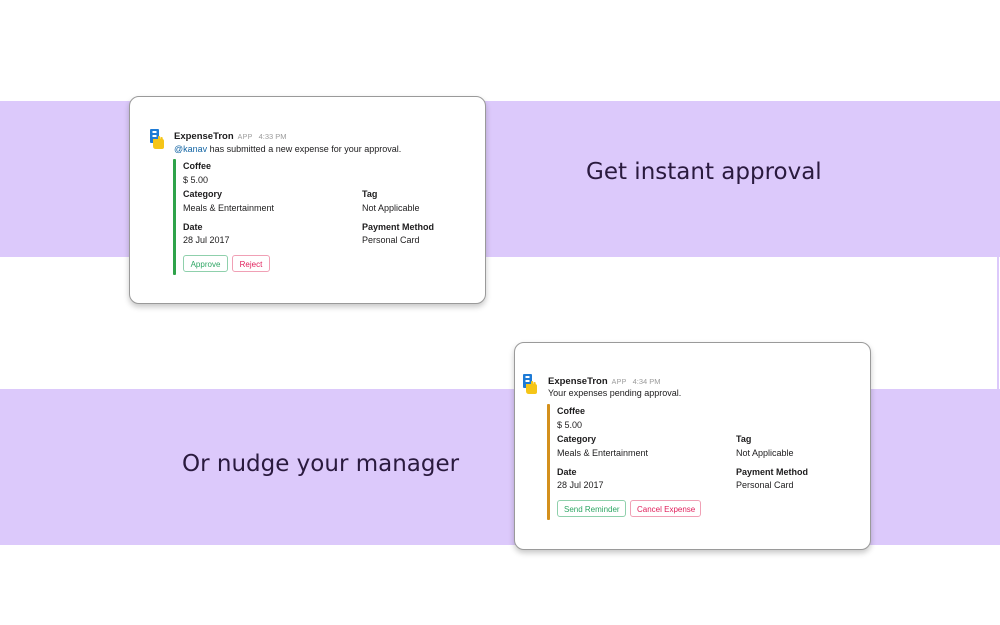 Image resolution: width=1000 pixels, height=625 pixels. What do you see at coordinates (205, 263) in the screenshot?
I see `approve-button: Approve` at bounding box center [205, 263].